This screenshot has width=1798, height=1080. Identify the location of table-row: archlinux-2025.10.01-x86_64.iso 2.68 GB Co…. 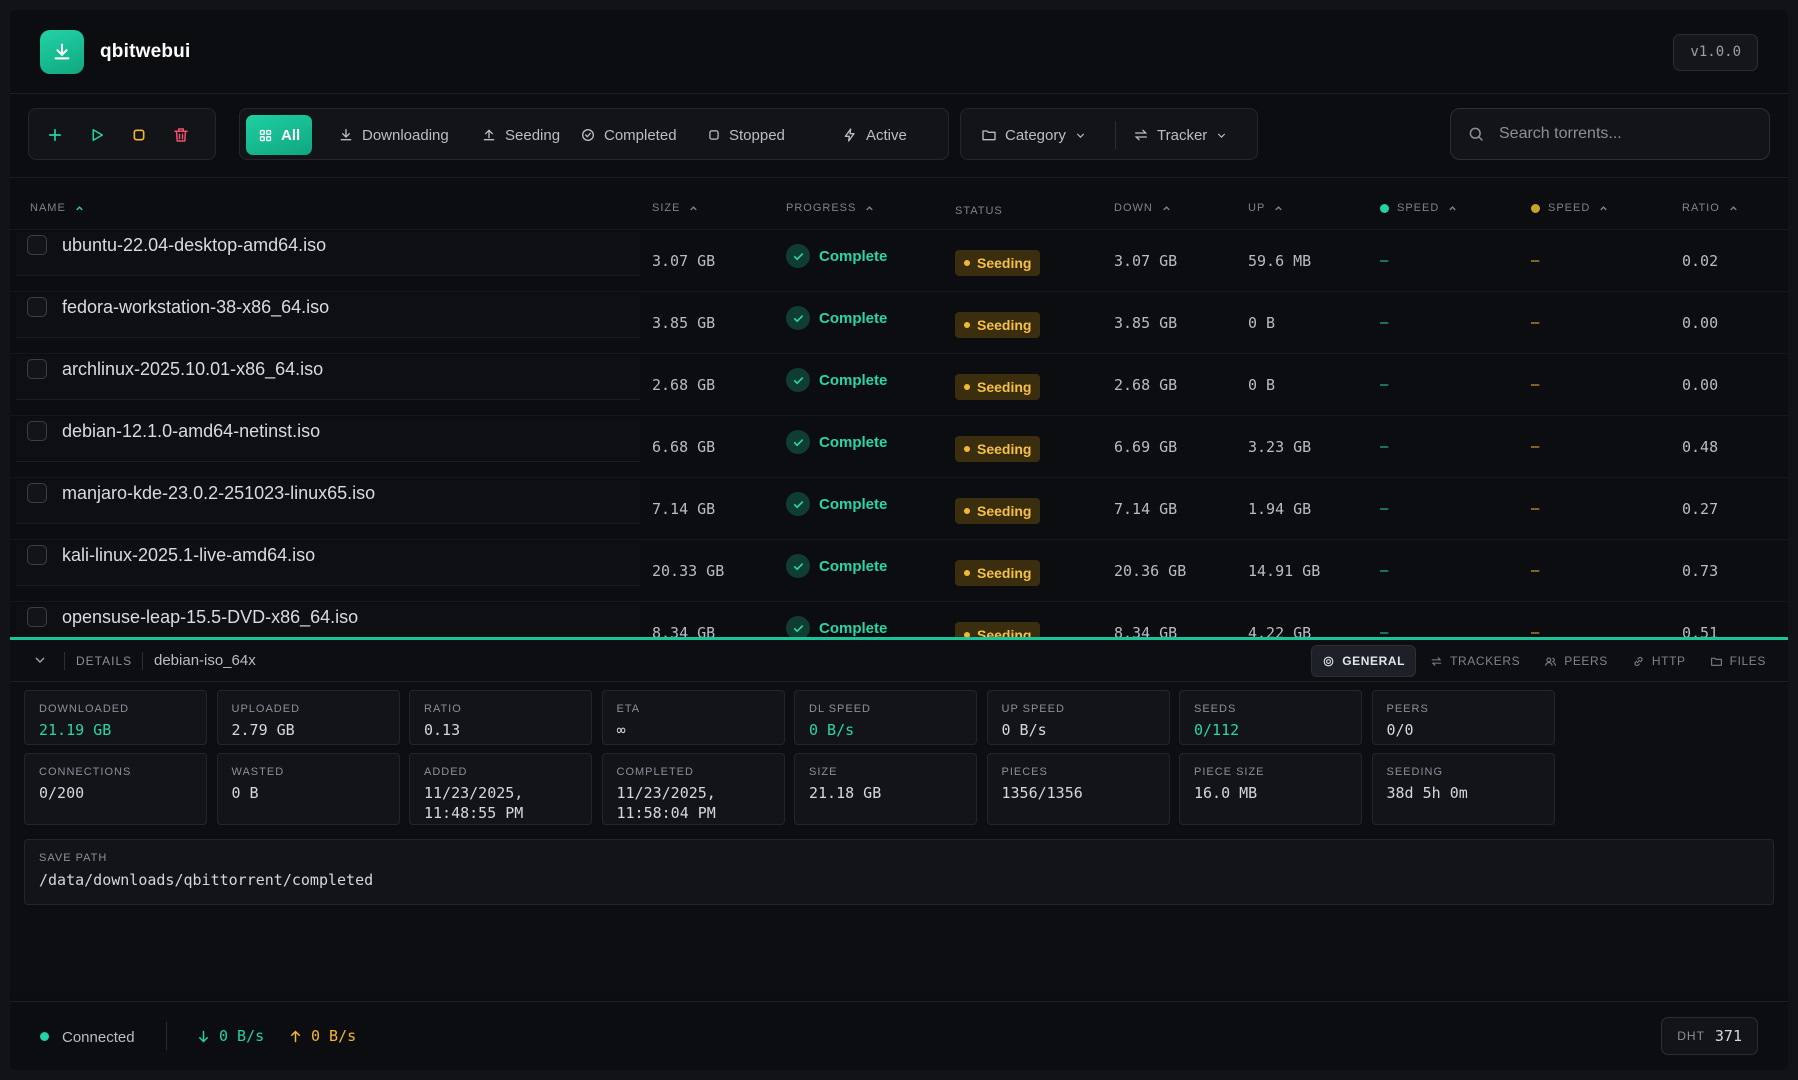
(899, 385).